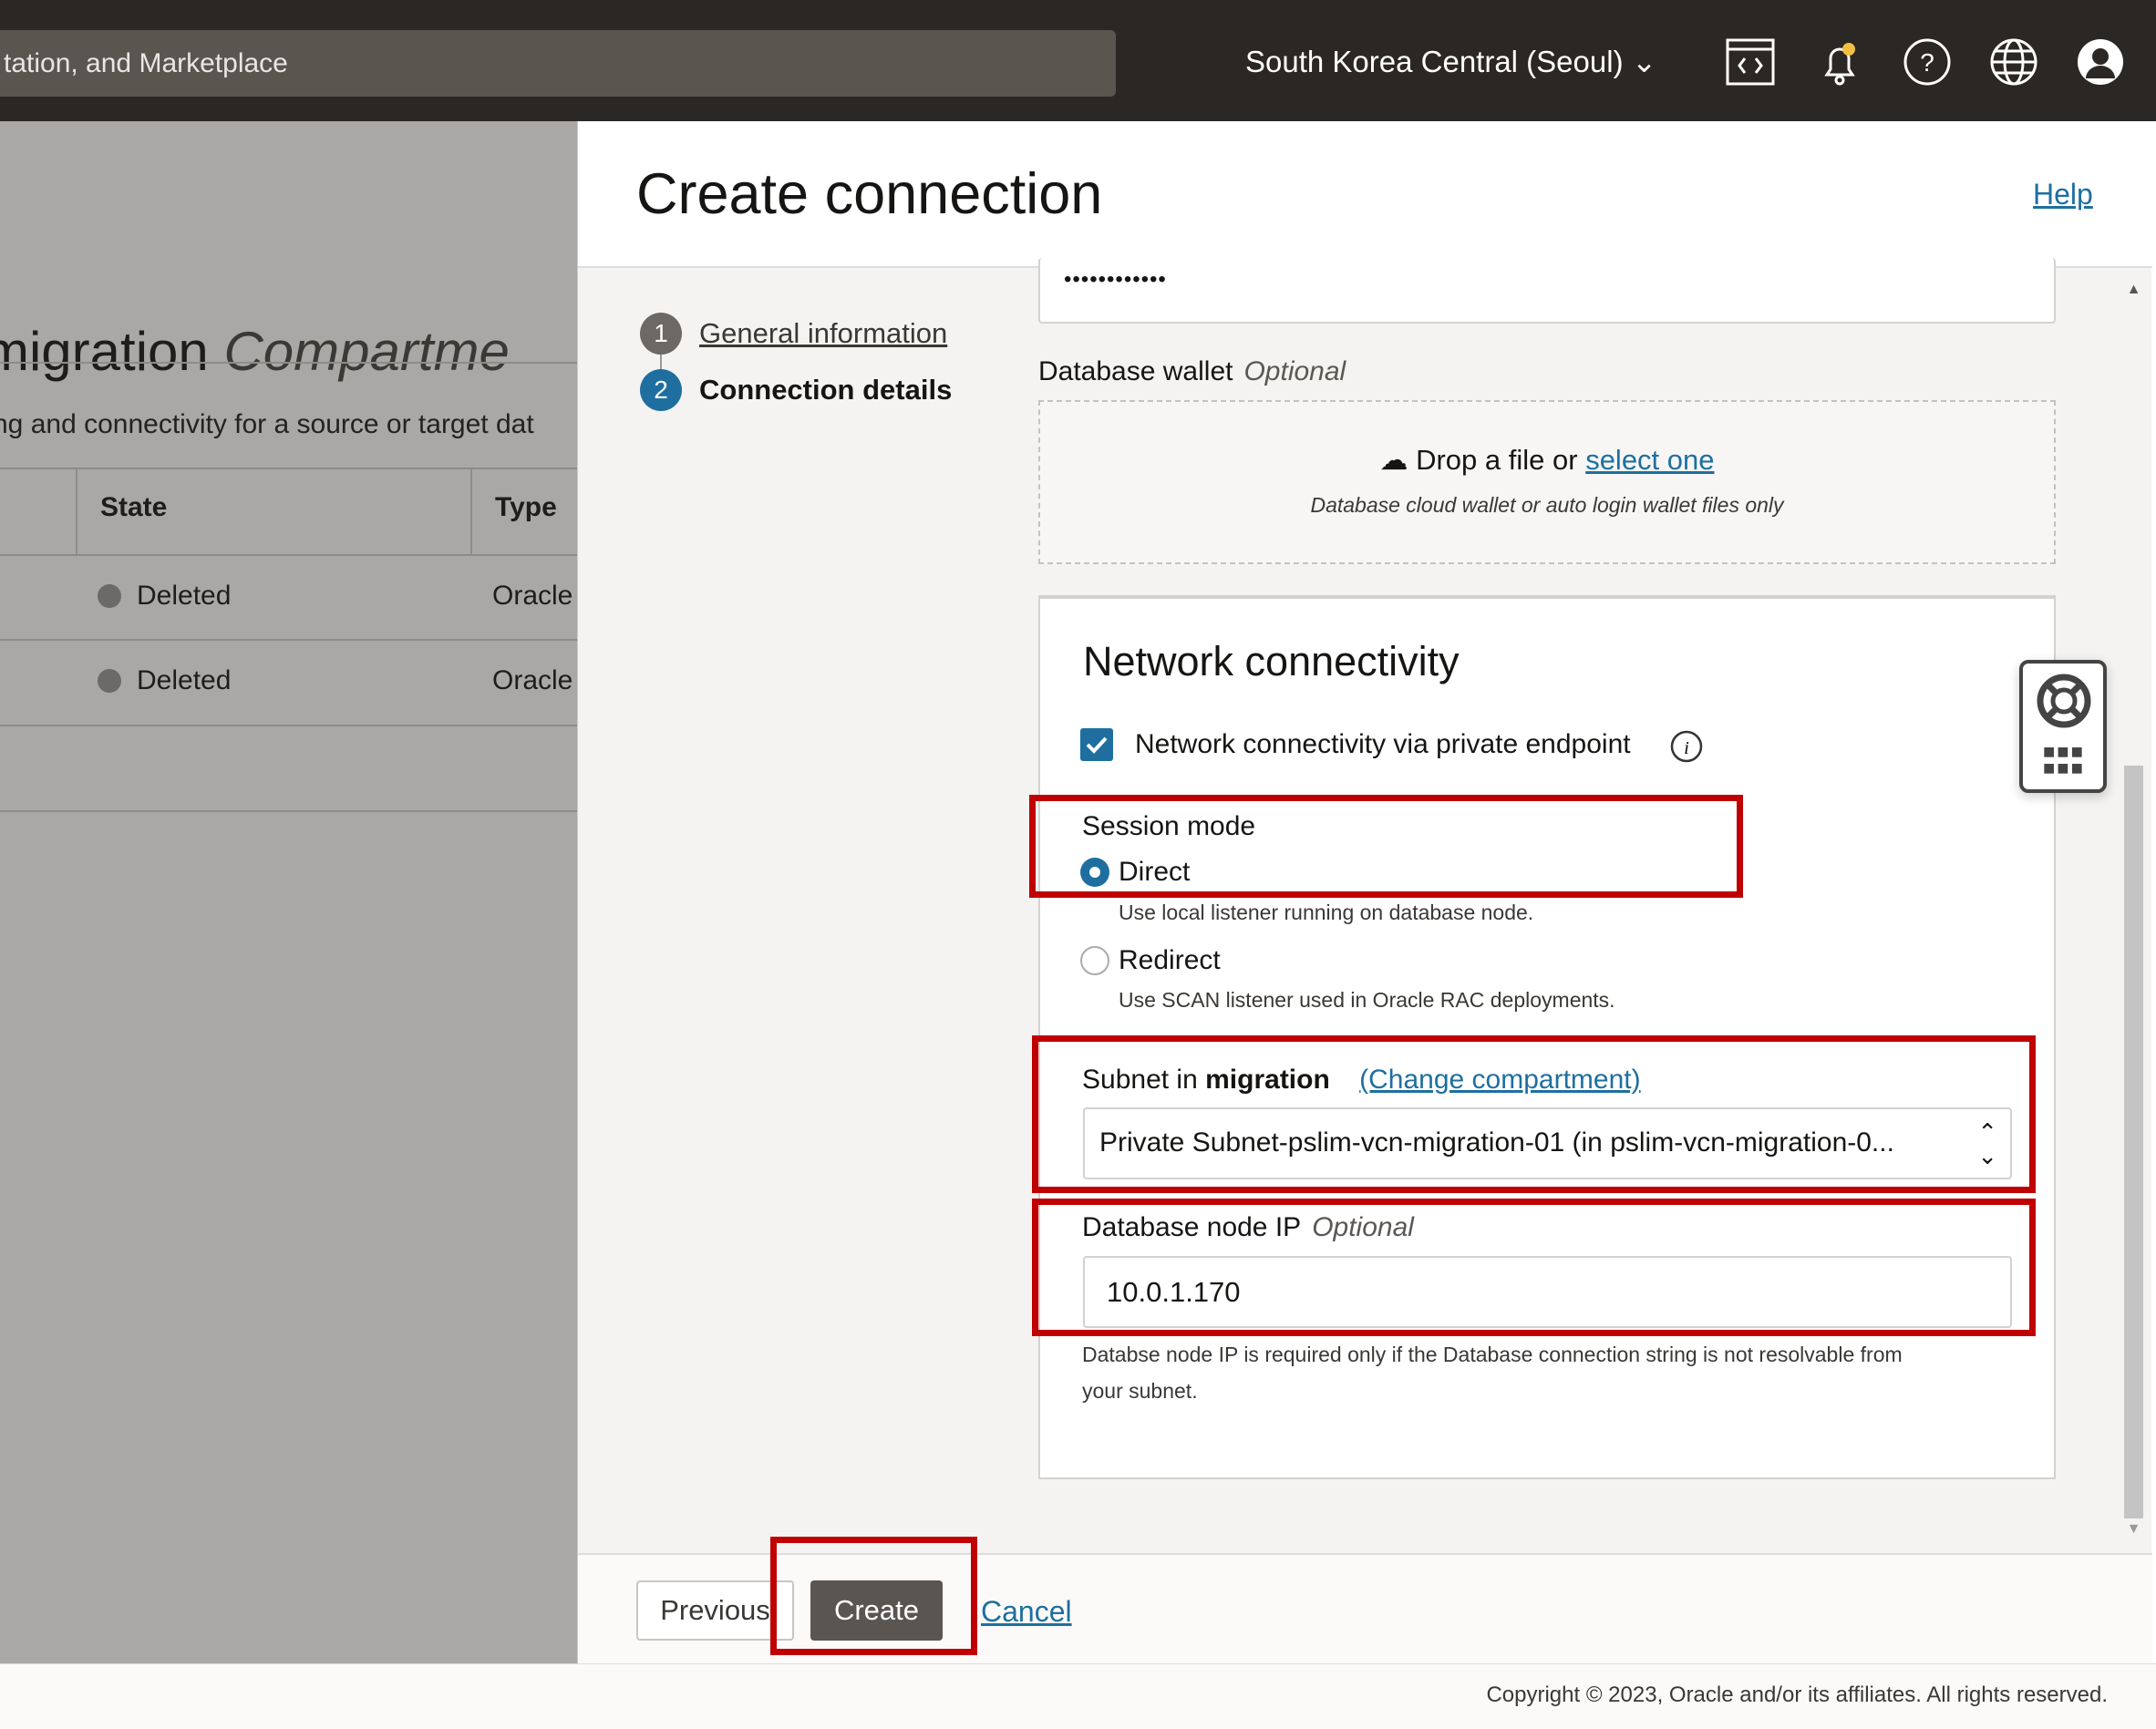 The width and height of the screenshot is (2156, 1729). Describe the element at coordinates (869, 194) in the screenshot. I see `panel-title: Create connection` at that location.